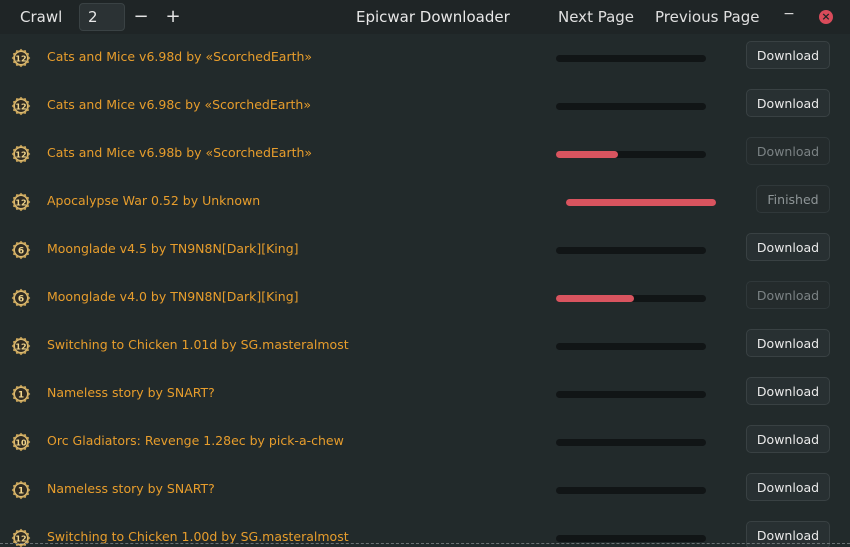 This screenshot has width=850, height=547. Describe the element at coordinates (425, 543) in the screenshot. I see `bottom-divider` at that location.